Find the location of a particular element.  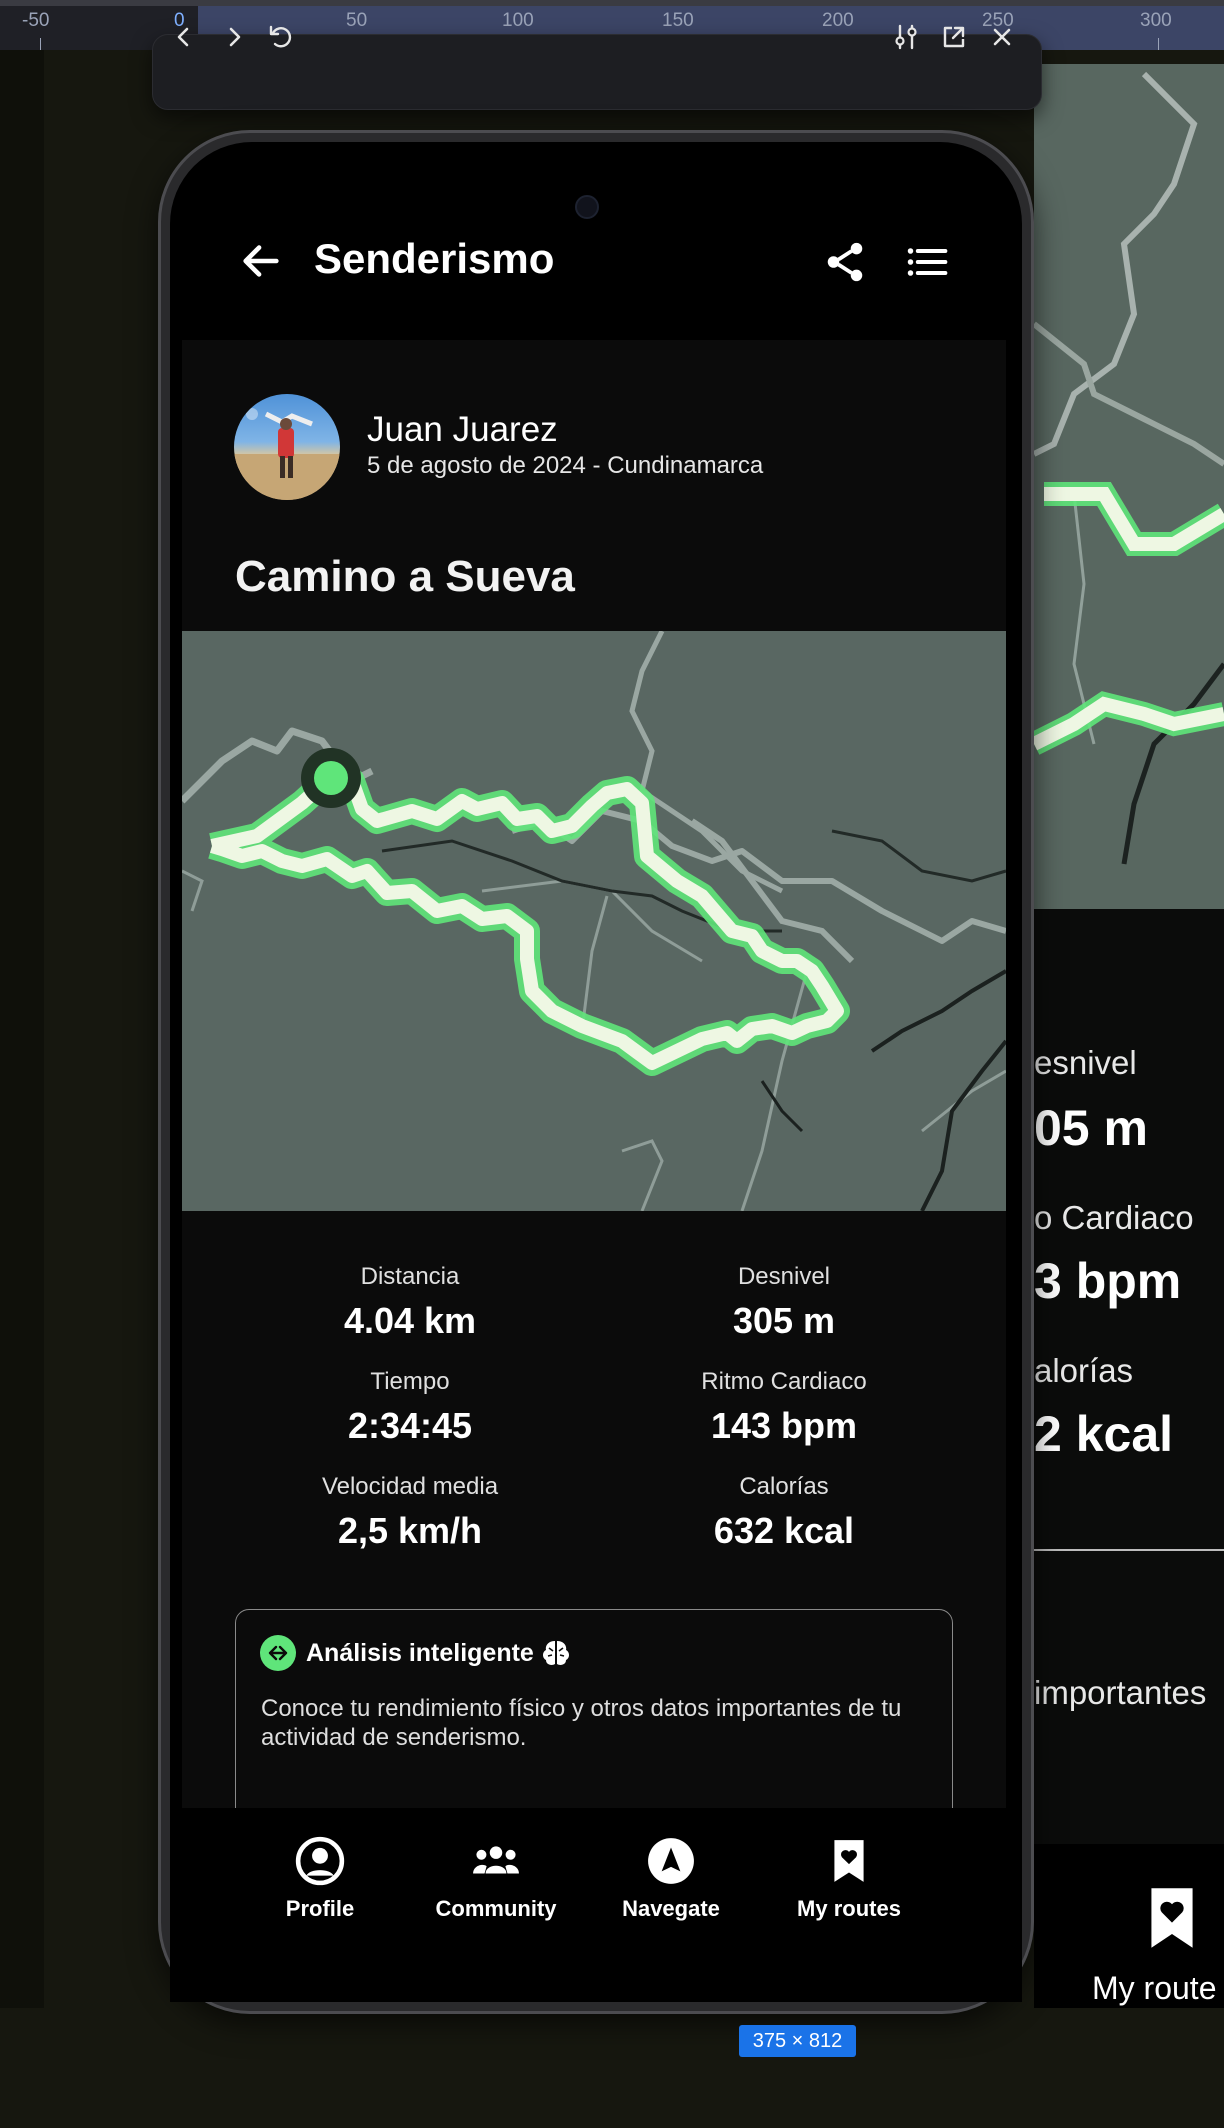

popout-button is located at coordinates (954, 37).